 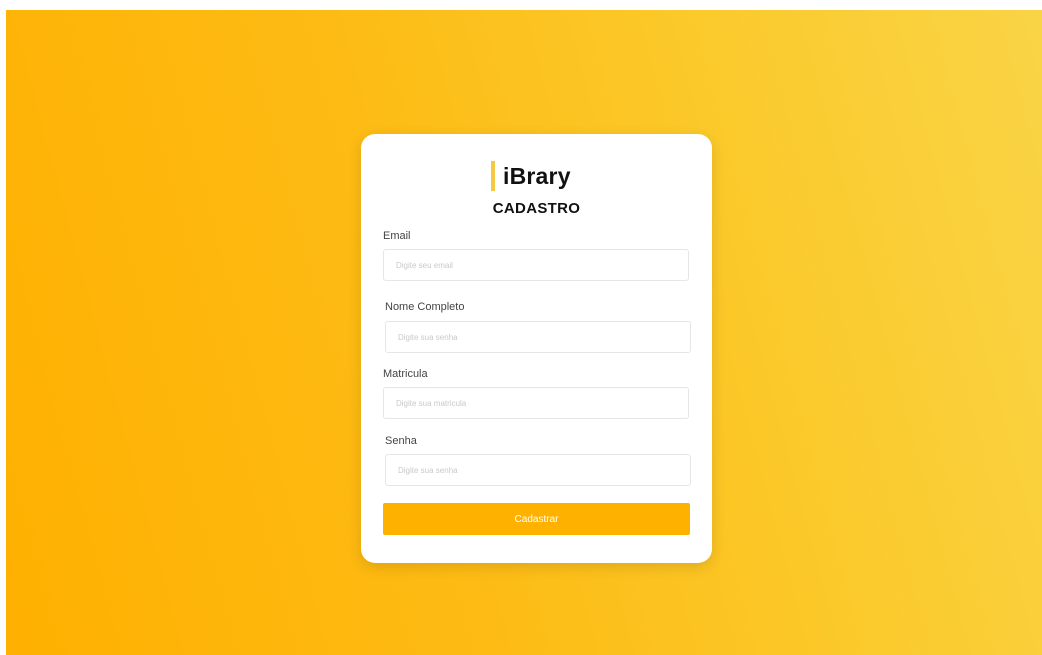 I want to click on password-field, so click(x=538, y=470).